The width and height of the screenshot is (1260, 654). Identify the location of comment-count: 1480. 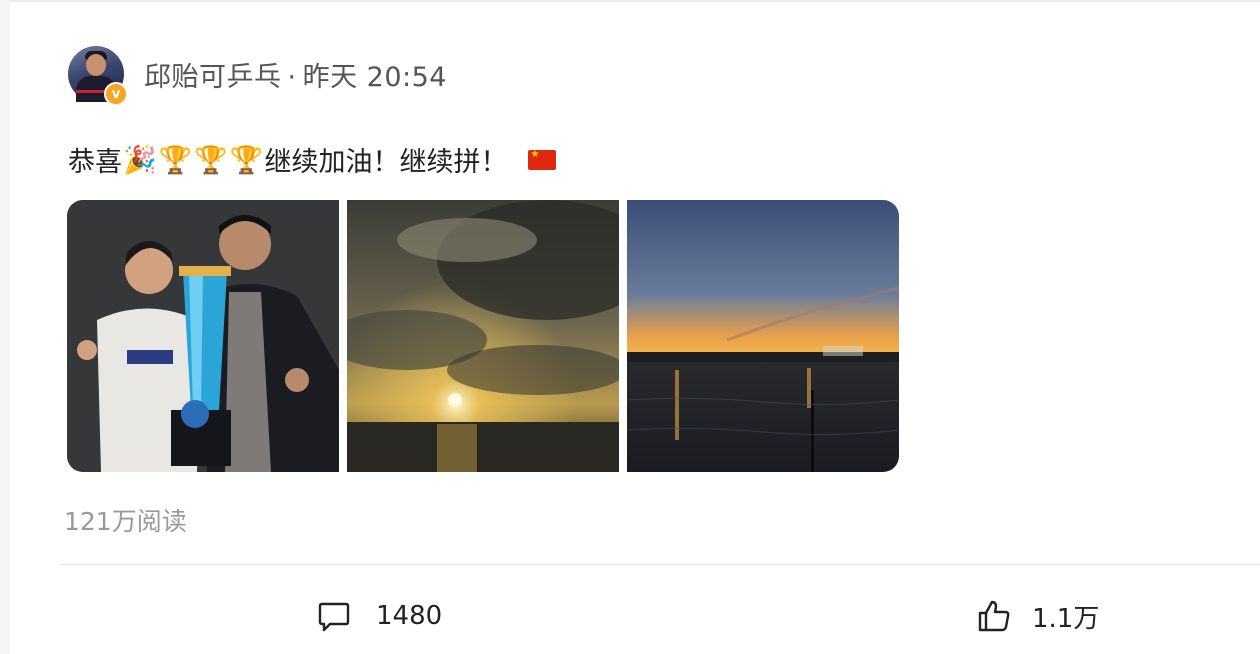
(409, 616).